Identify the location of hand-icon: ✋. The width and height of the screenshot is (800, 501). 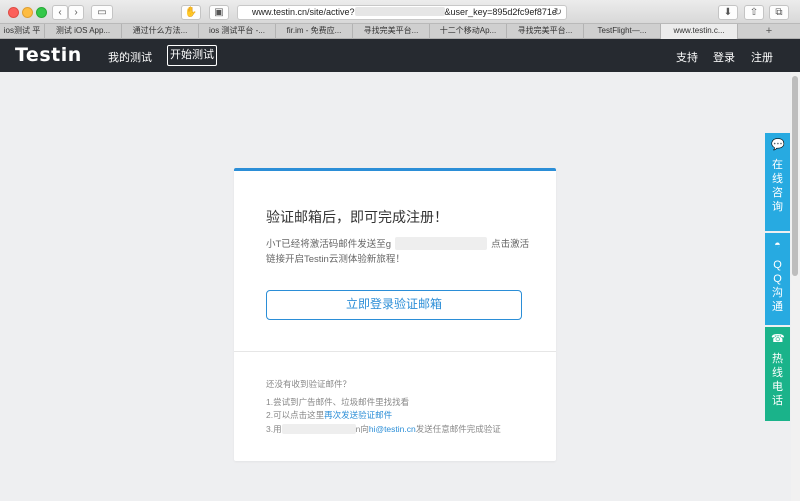
(191, 12).